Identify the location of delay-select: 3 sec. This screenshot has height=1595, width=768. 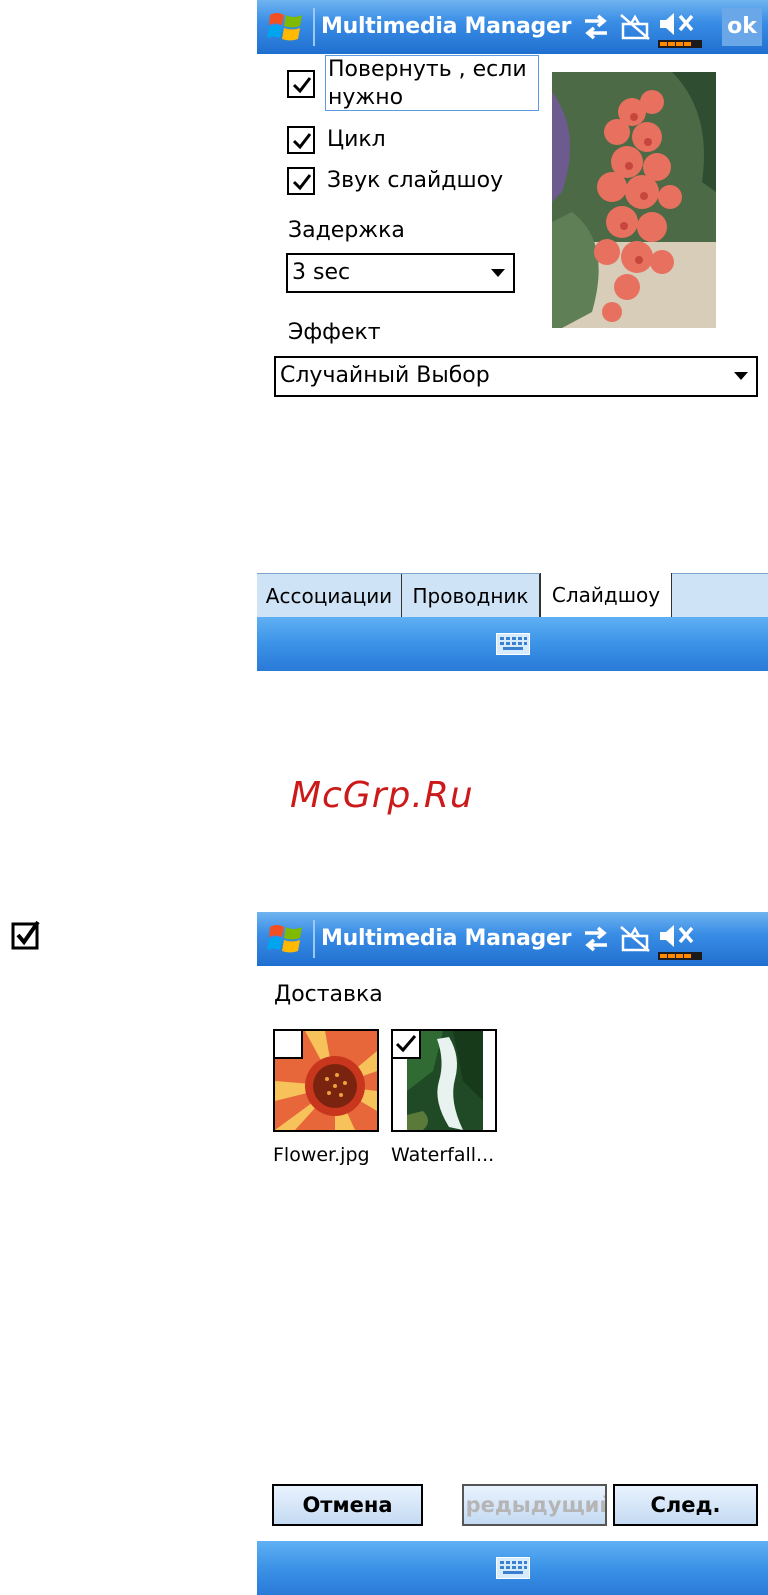
(400, 273).